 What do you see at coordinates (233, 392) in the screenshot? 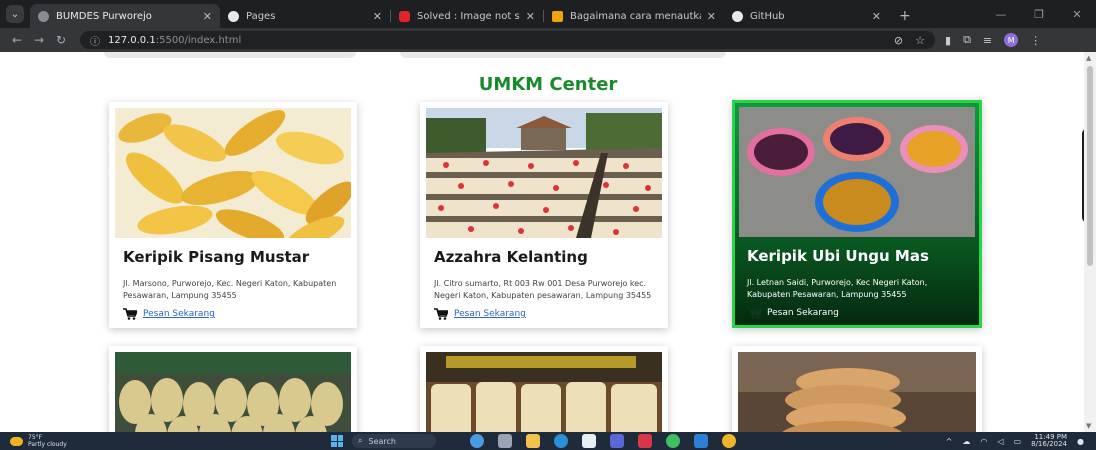
I see `packed-snacks-image` at bounding box center [233, 392].